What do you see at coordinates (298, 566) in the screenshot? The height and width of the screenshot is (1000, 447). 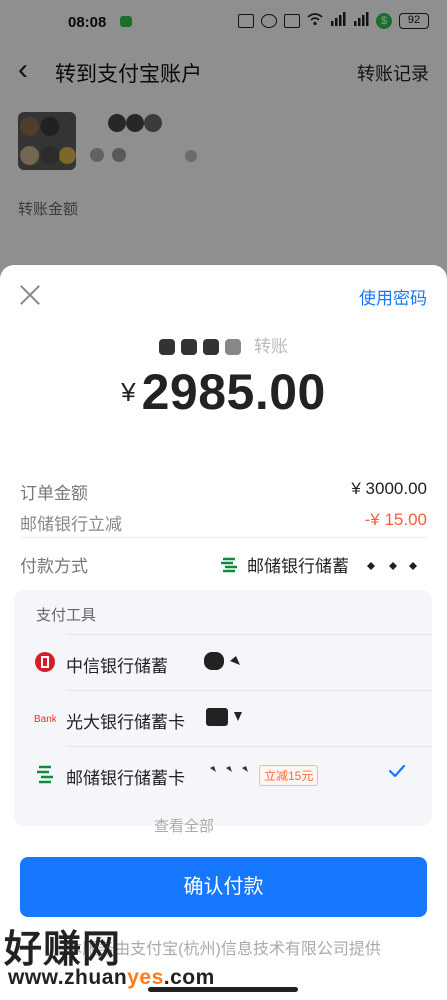 I see `payment-method-name: 邮储银行储蓄` at bounding box center [298, 566].